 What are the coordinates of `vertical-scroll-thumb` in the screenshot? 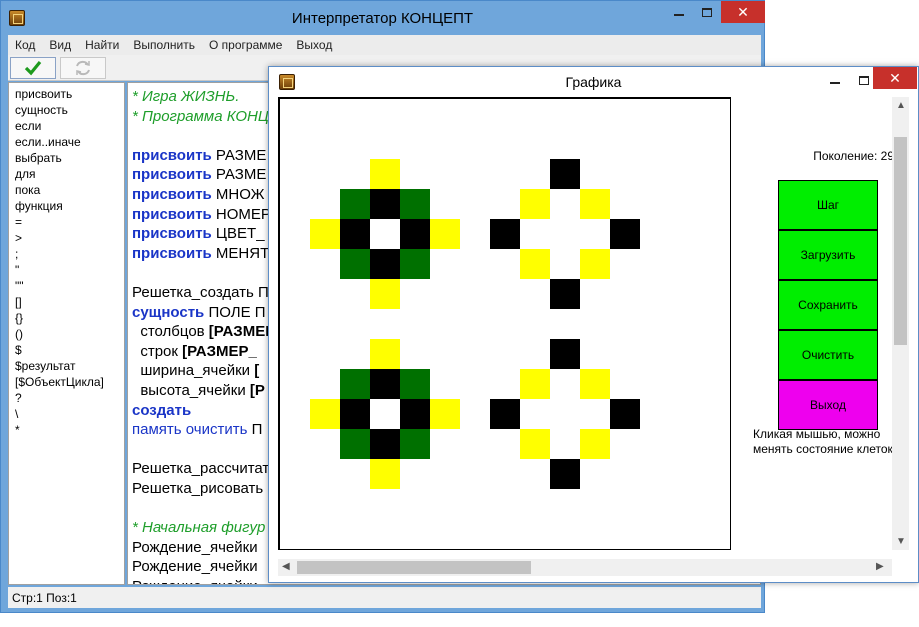 It's located at (900, 241).